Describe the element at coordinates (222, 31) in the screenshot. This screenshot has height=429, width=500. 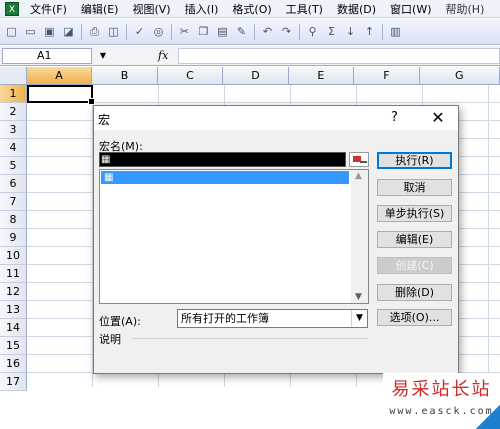
I see `paste-icon: ▤` at that location.